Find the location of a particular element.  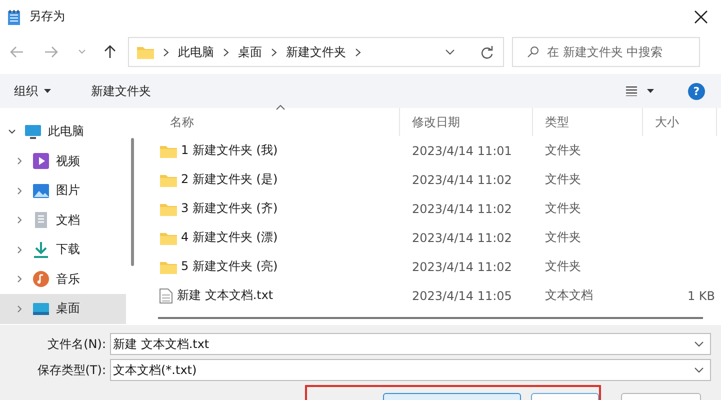

text-file-icon is located at coordinates (166, 296).